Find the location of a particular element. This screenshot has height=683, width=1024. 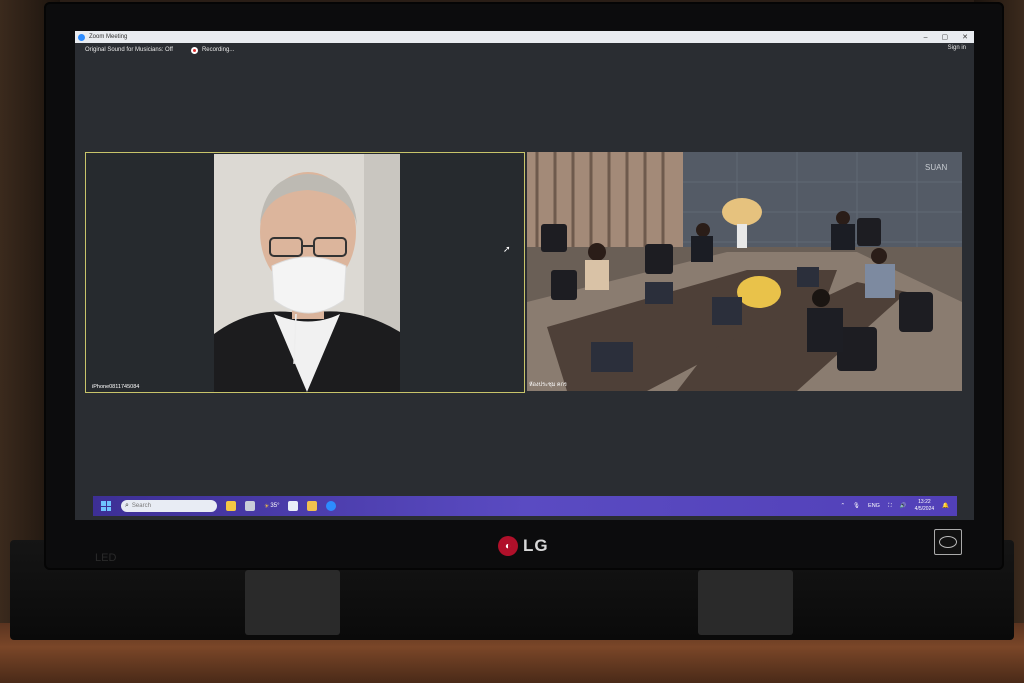

zoom-taskbar-icon is located at coordinates (331, 506).